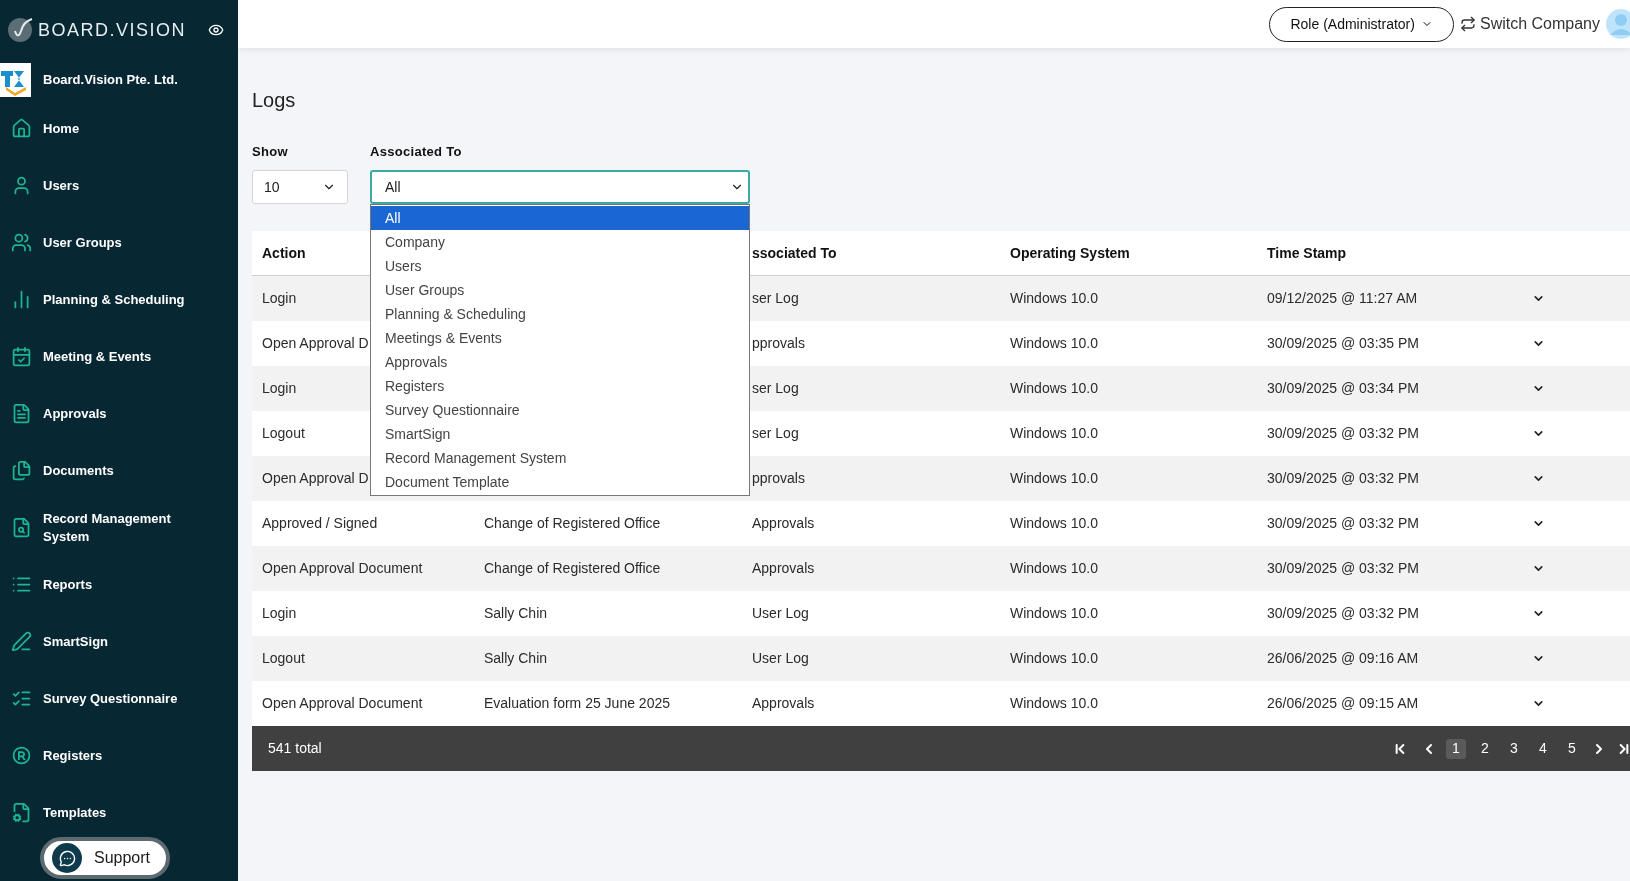  What do you see at coordinates (119, 755) in the screenshot?
I see `nav-item: Registers` at bounding box center [119, 755].